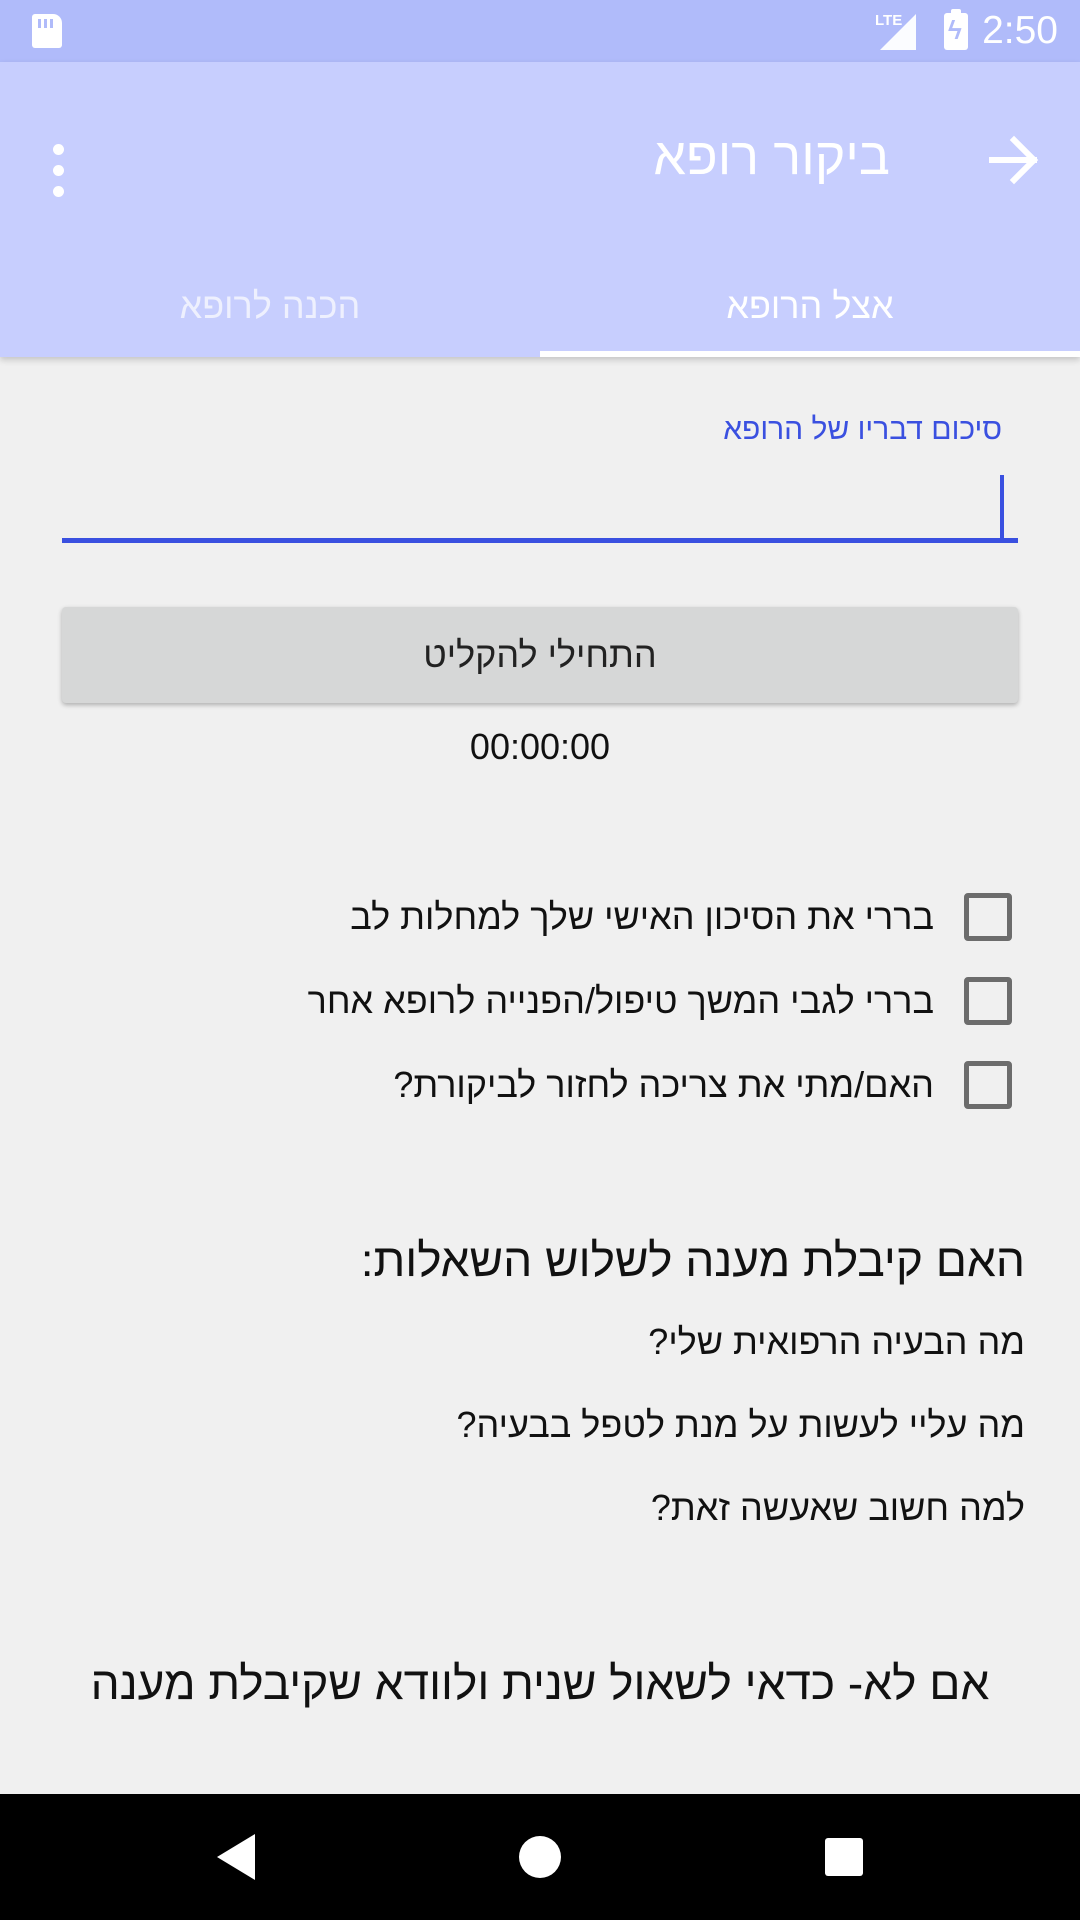 This screenshot has height=1920, width=1080. What do you see at coordinates (771, 157) in the screenshot?
I see `page-title: ביקור רופא` at bounding box center [771, 157].